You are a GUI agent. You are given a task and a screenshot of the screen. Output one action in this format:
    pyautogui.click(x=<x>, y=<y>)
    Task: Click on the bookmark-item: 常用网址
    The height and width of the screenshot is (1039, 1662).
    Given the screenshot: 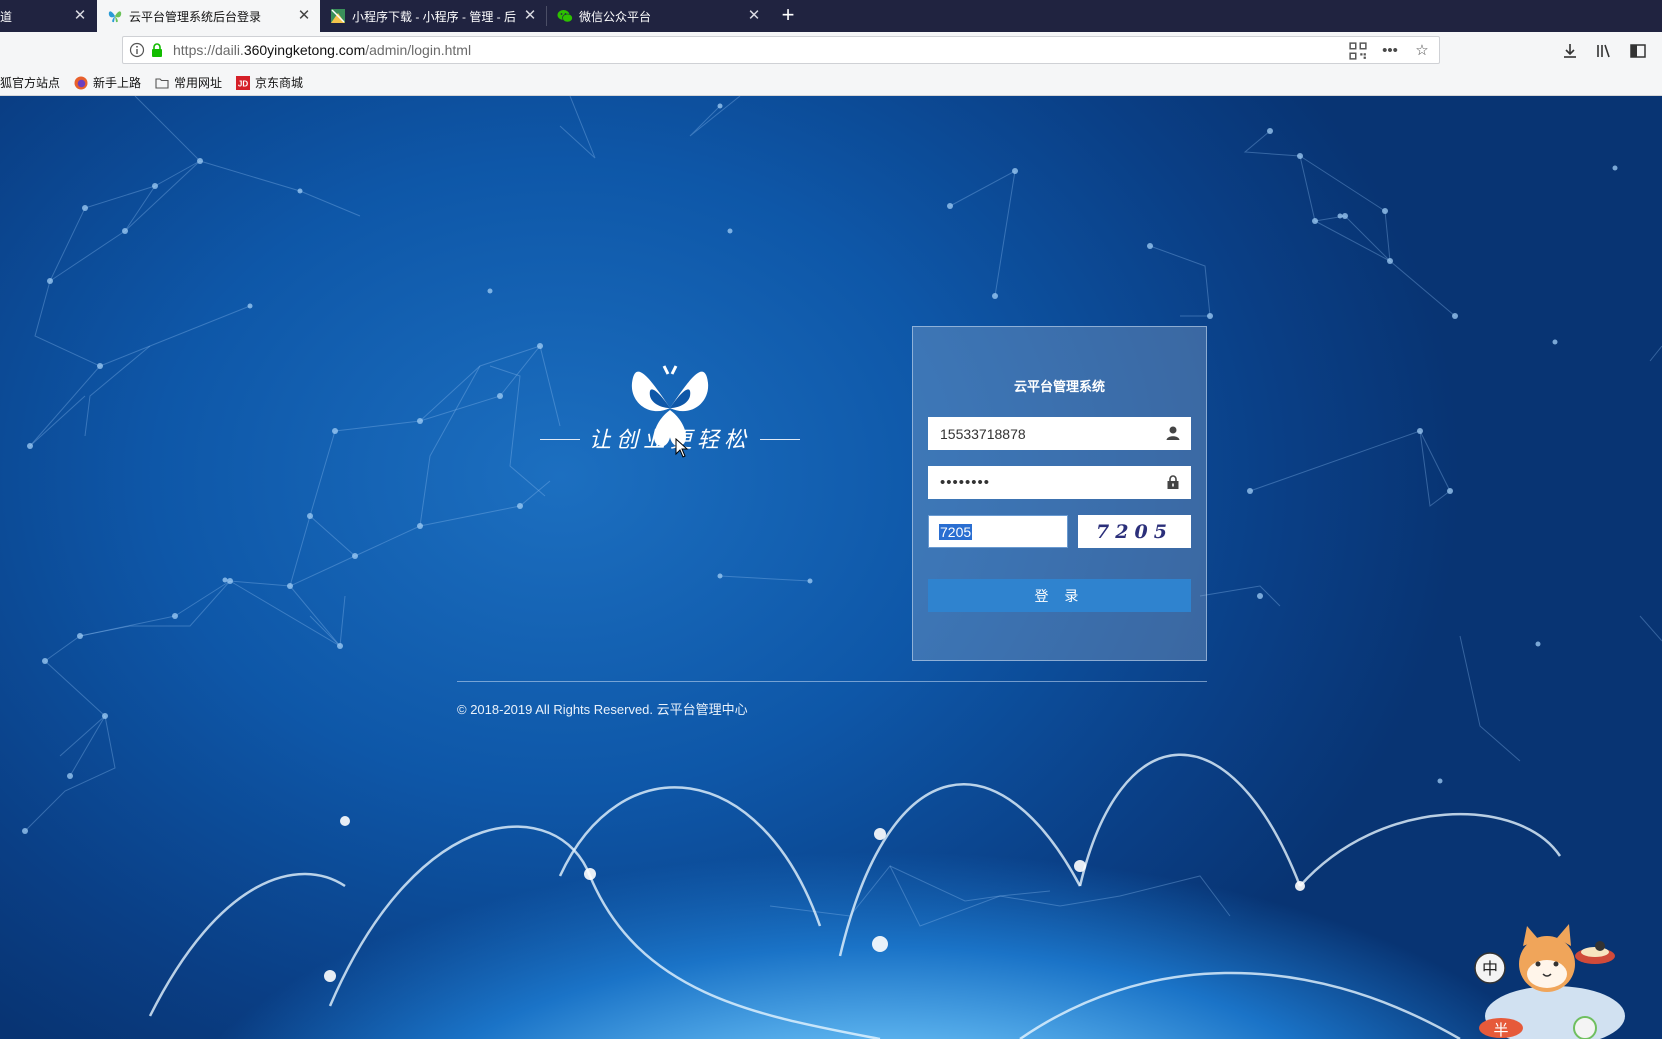 What is the action you would take?
    pyautogui.click(x=188, y=82)
    